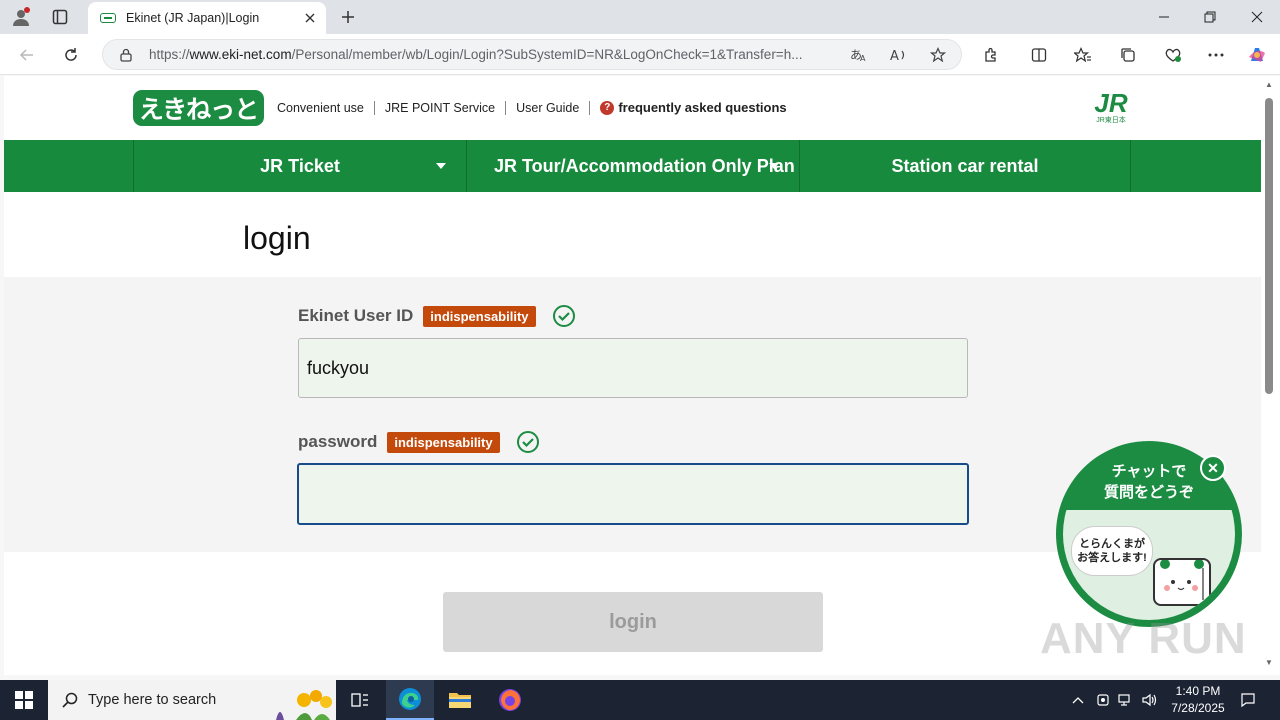  I want to click on network-icon, so click(1126, 700).